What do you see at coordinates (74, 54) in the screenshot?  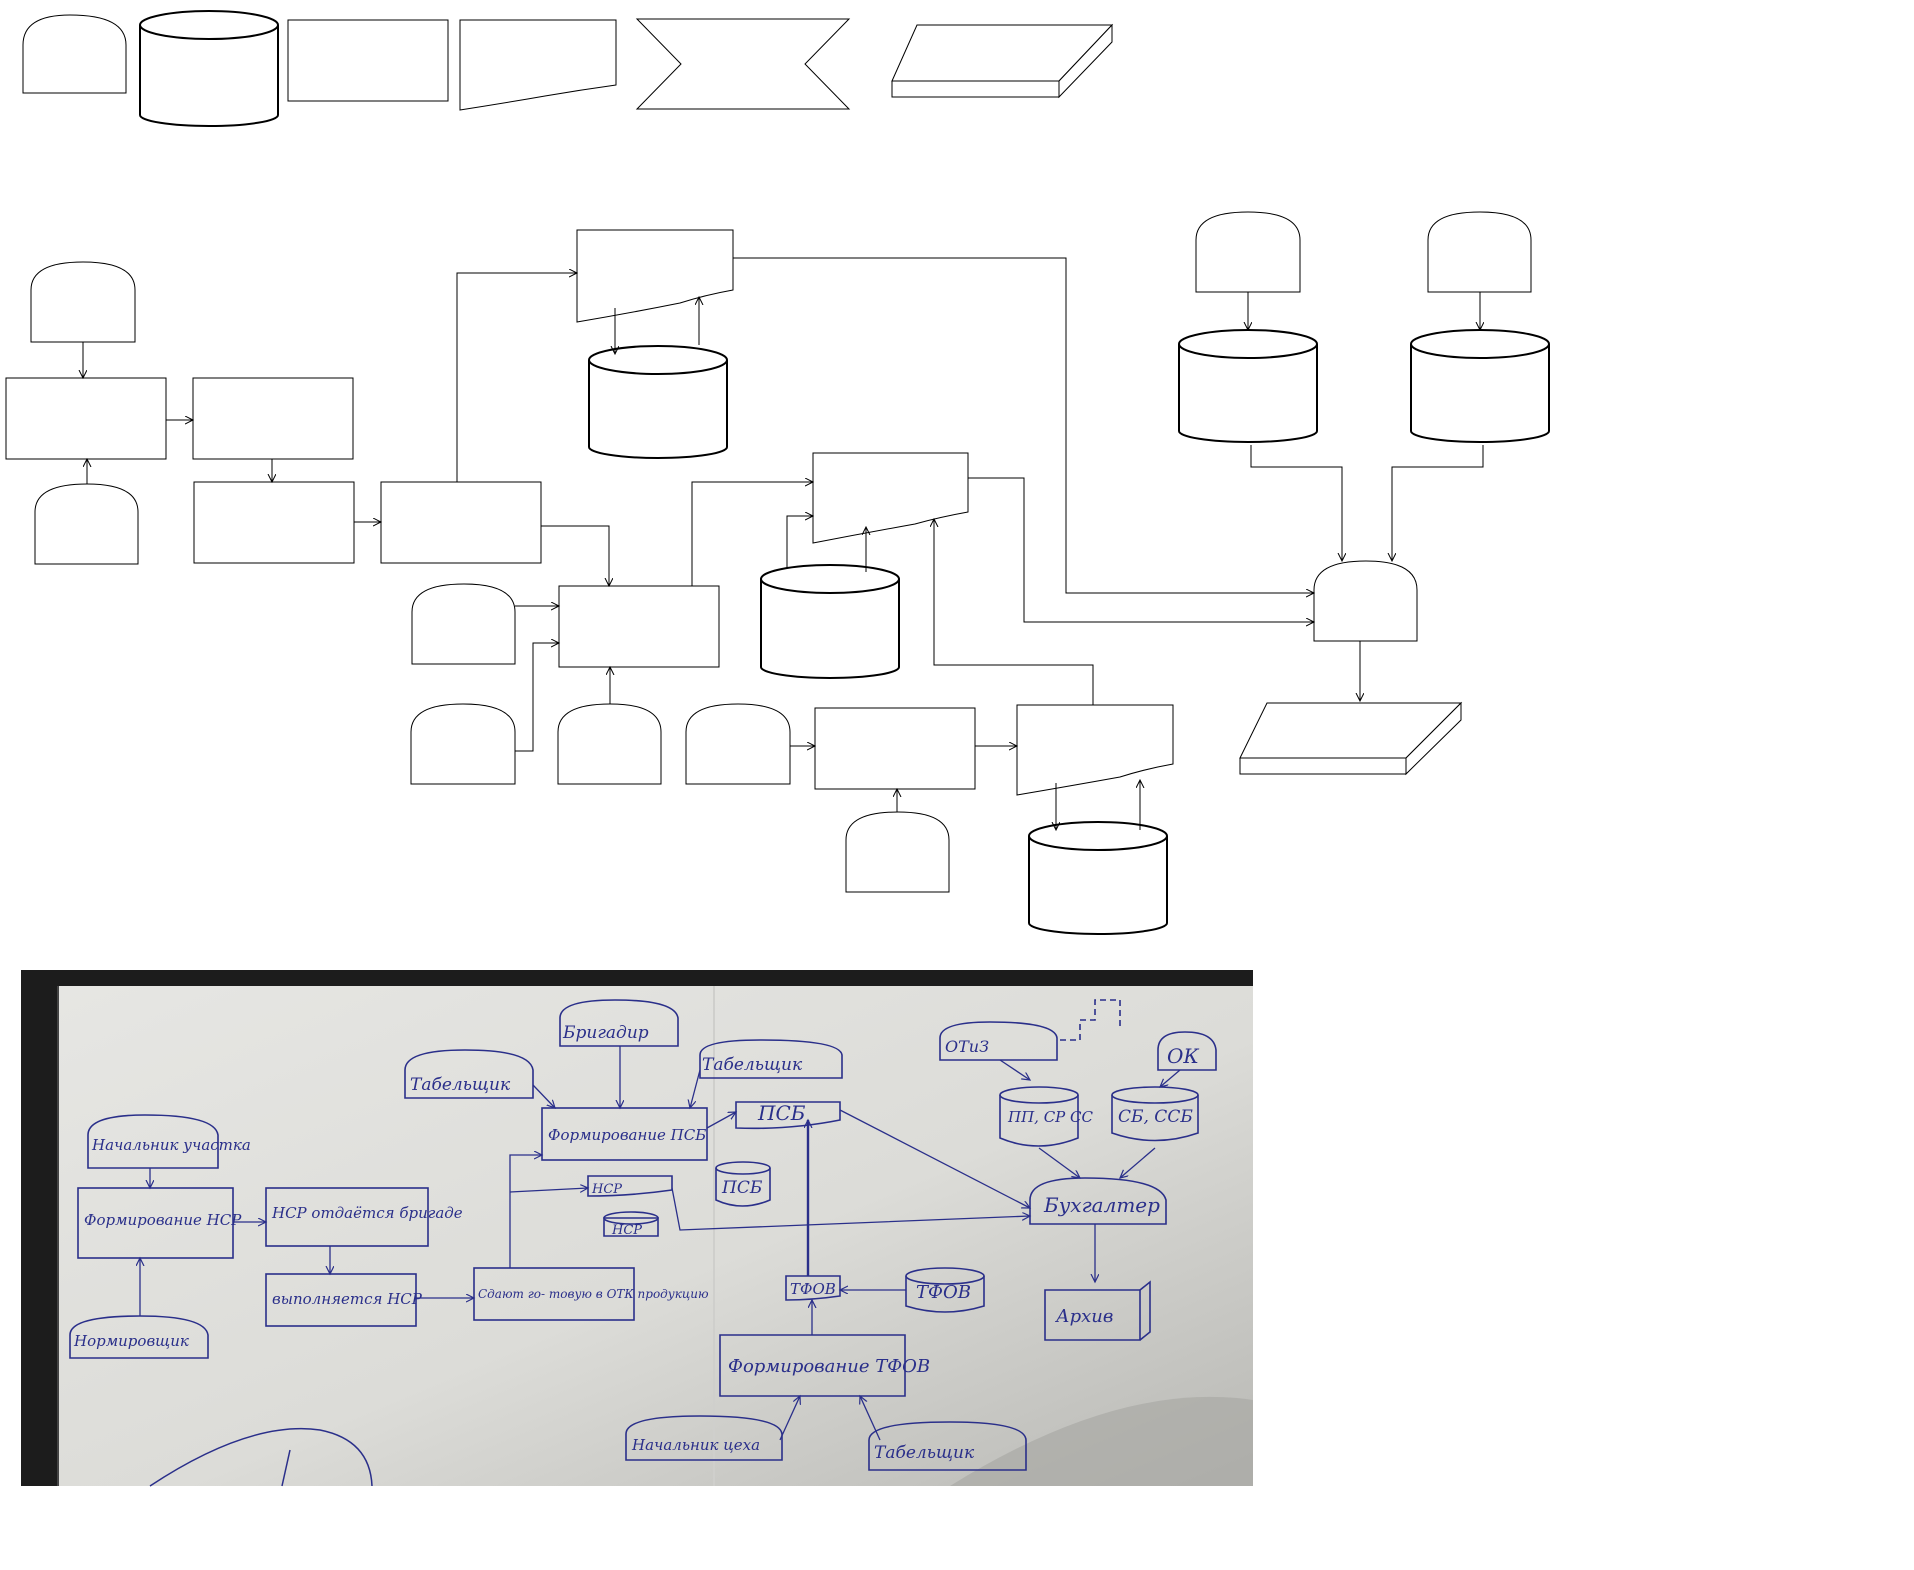 I see `manual-input-shape` at bounding box center [74, 54].